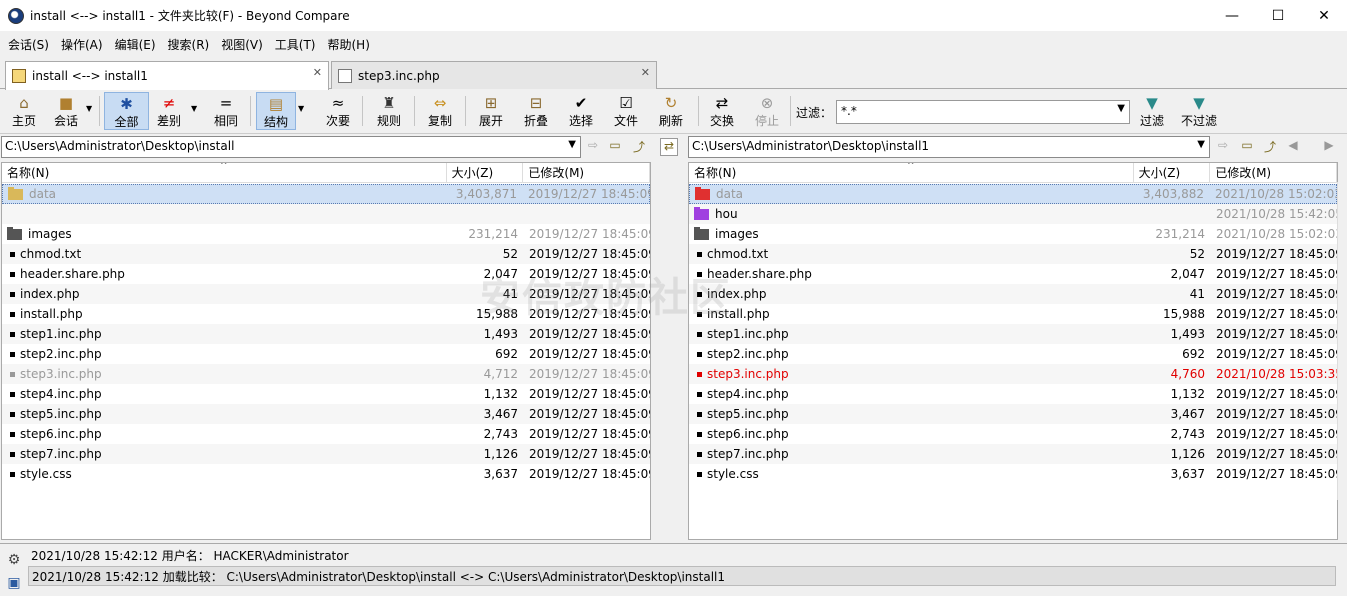  Describe the element at coordinates (12, 294) in the screenshot. I see `file-icon` at that location.